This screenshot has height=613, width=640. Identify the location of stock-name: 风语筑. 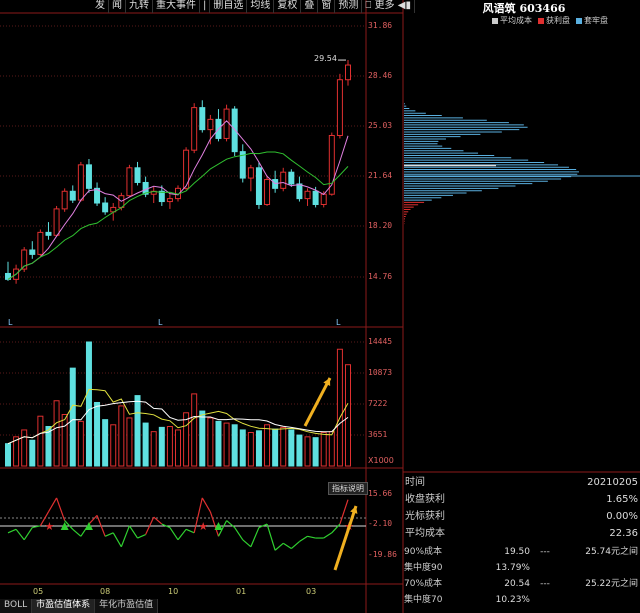
(499, 8).